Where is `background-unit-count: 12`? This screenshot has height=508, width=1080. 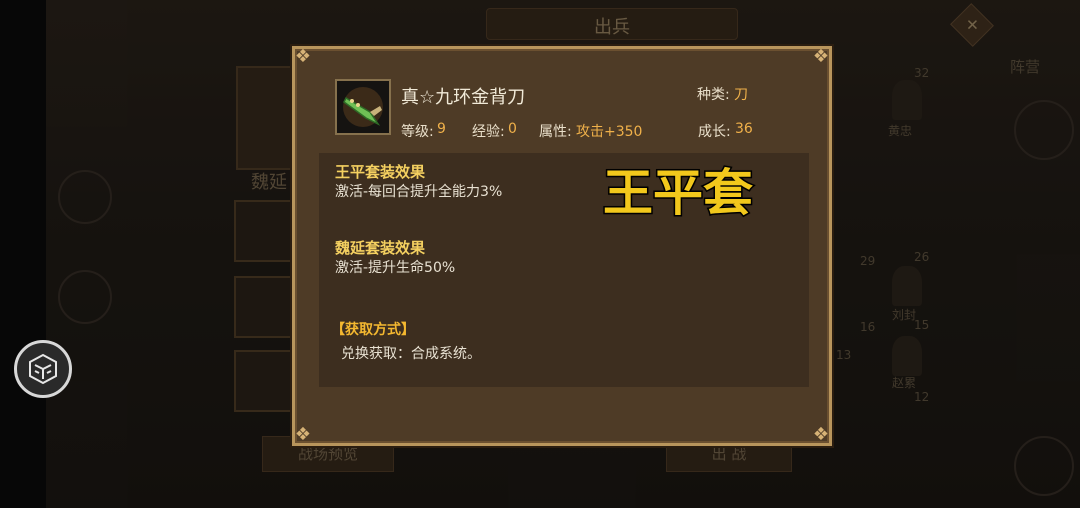 background-unit-count: 12 is located at coordinates (922, 397).